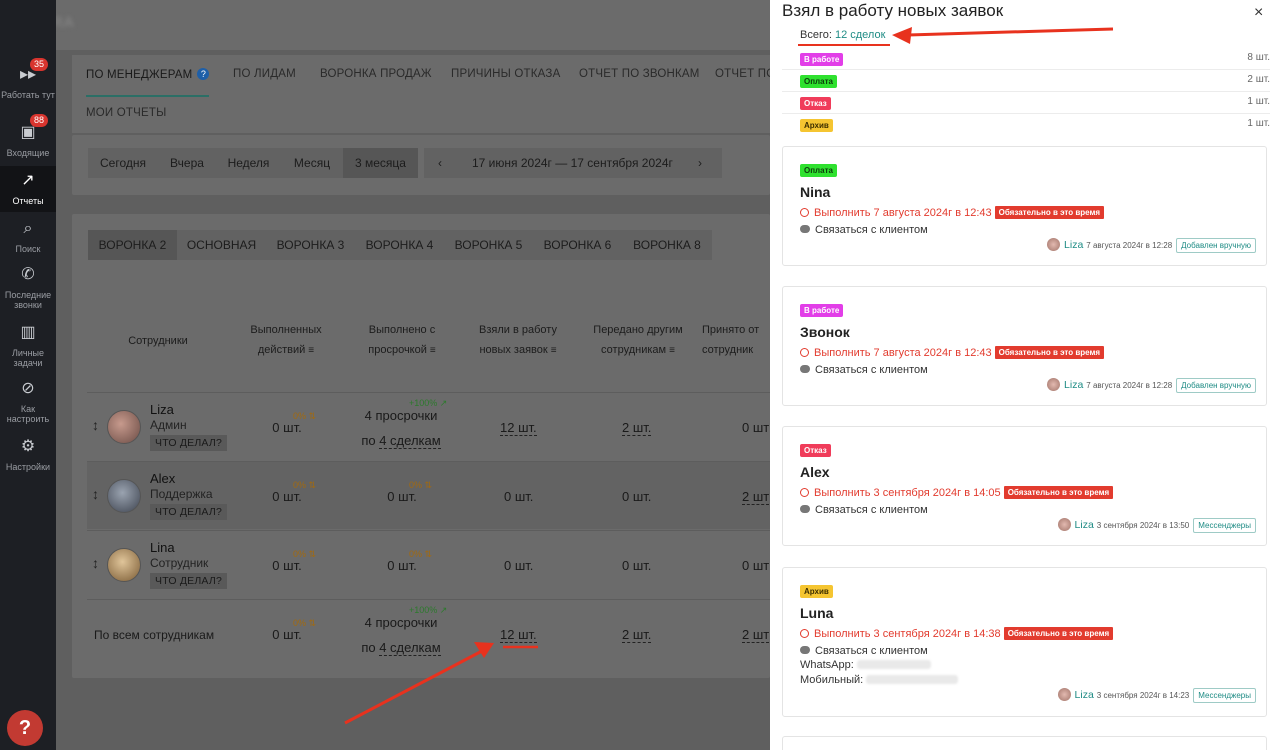 Image resolution: width=1280 pixels, height=750 pixels. I want to click on sidebar-item-work: ▸▸ 35 Работать тут, so click(28, 85).